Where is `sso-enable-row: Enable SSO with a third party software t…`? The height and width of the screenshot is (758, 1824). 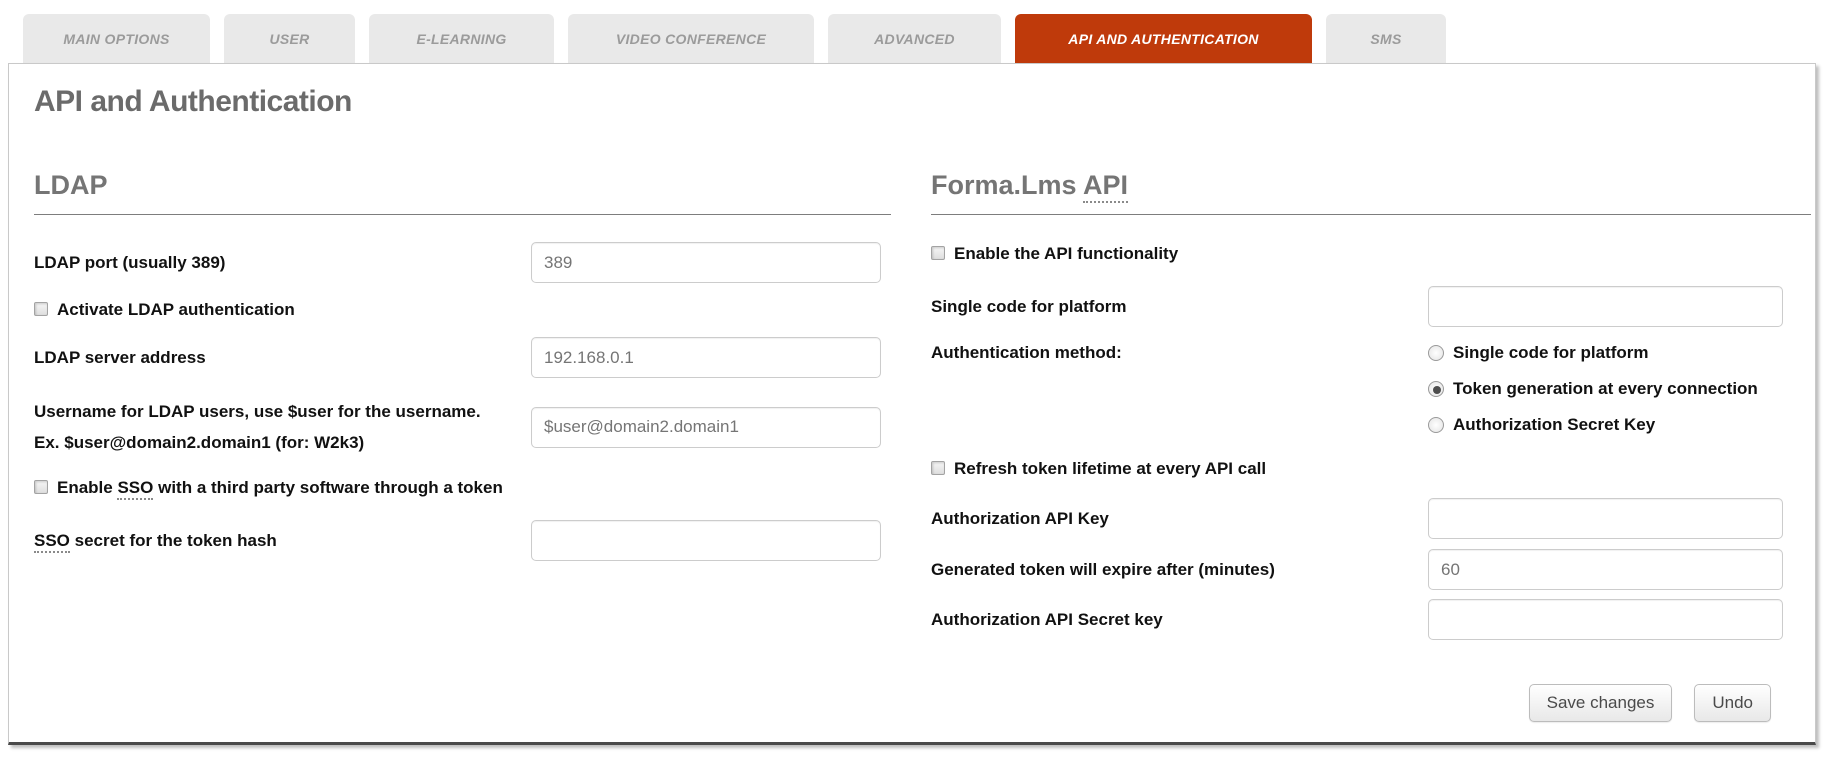 sso-enable-row: Enable SSO with a third party software t… is located at coordinates (462, 489).